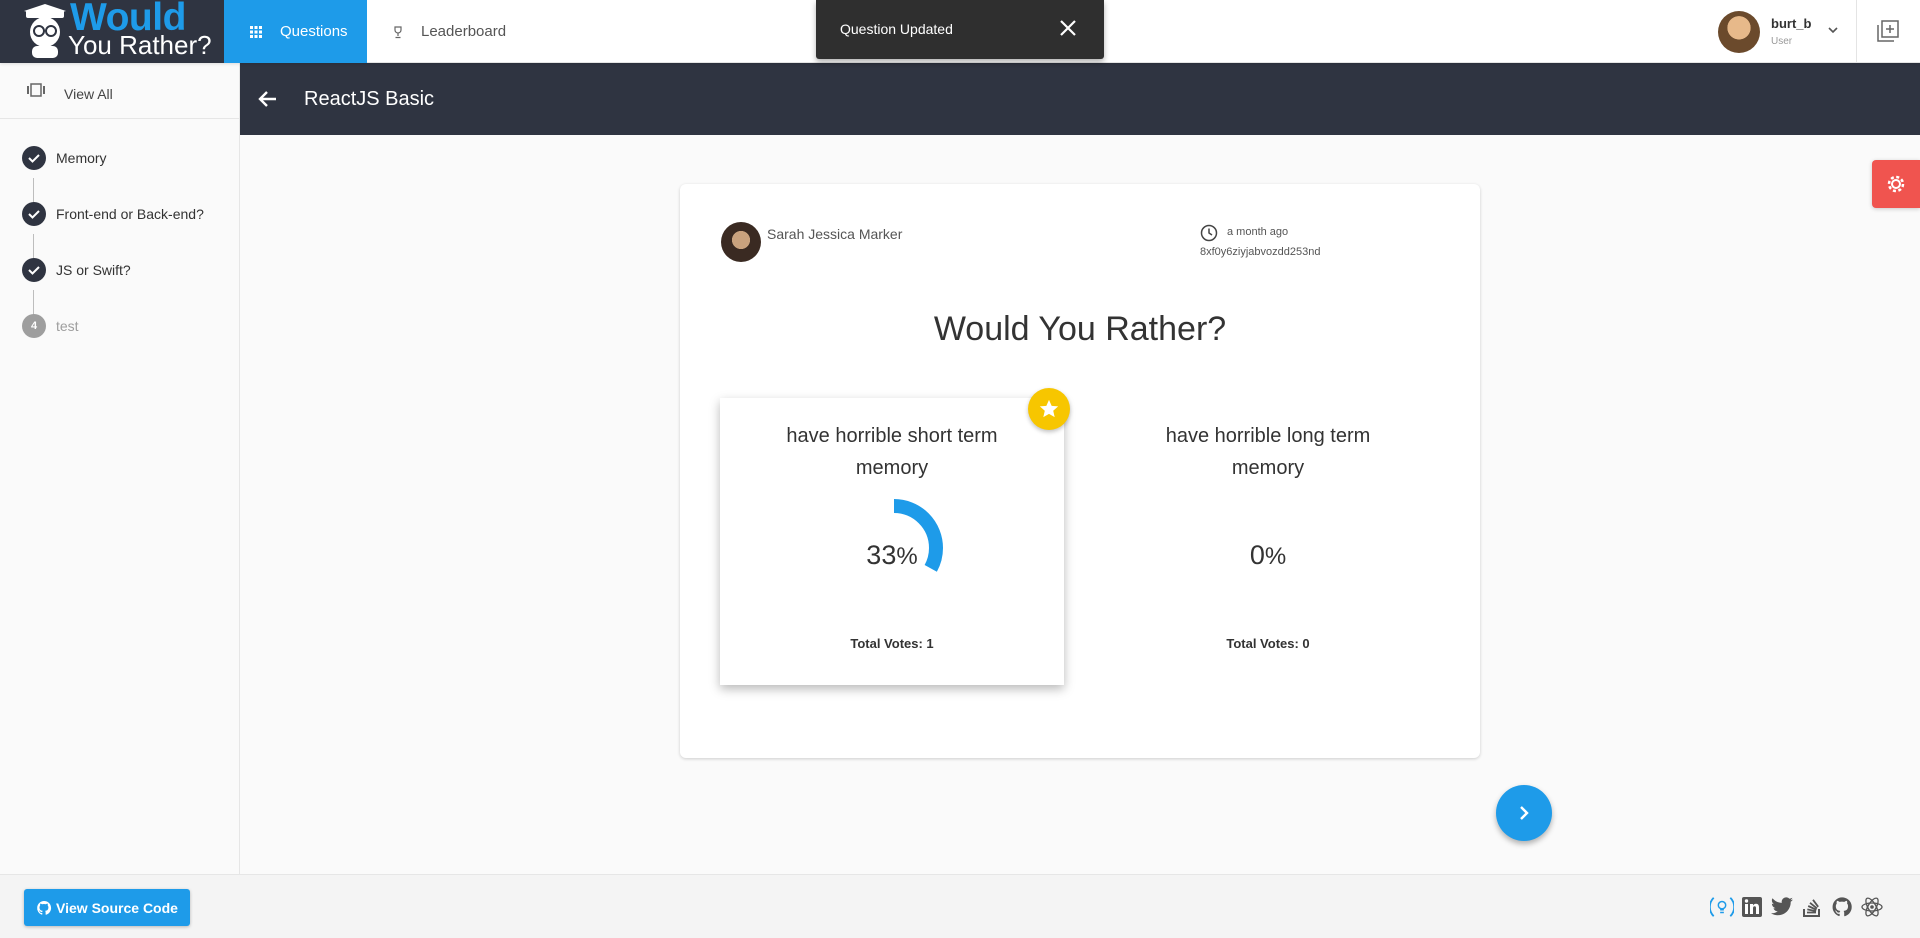 The height and width of the screenshot is (938, 1920). Describe the element at coordinates (93, 270) in the screenshot. I see `step-label: JS or Swift?` at that location.